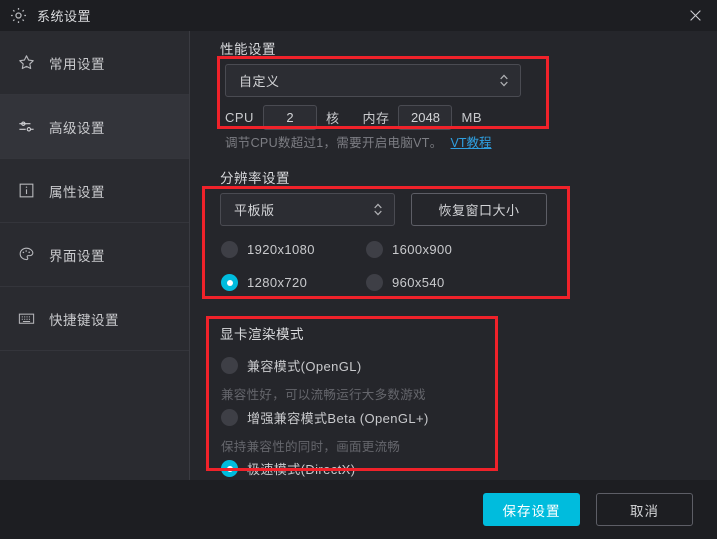 The height and width of the screenshot is (539, 717). Describe the element at coordinates (311, 447) in the screenshot. I see `render-option-opengl-plus-desc: 保持兼容性的同时，画面更流畅` at that location.